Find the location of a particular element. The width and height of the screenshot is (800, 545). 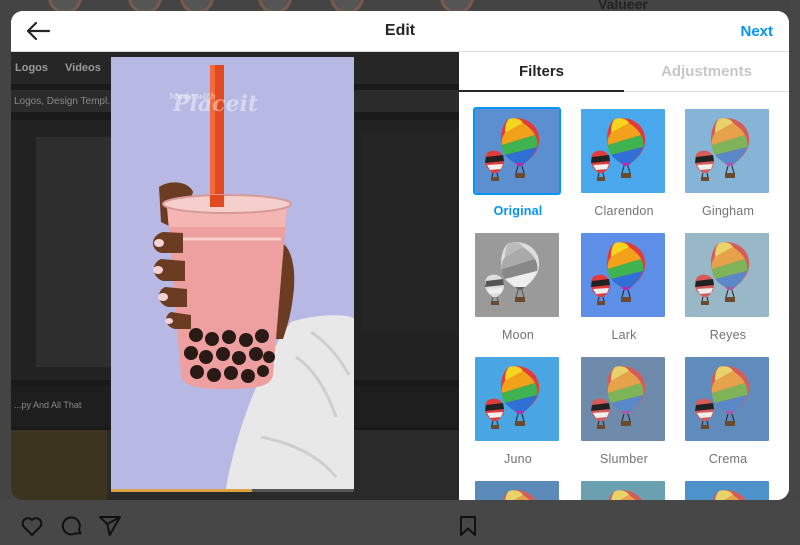

filter-label: Juno is located at coordinates (518, 459).